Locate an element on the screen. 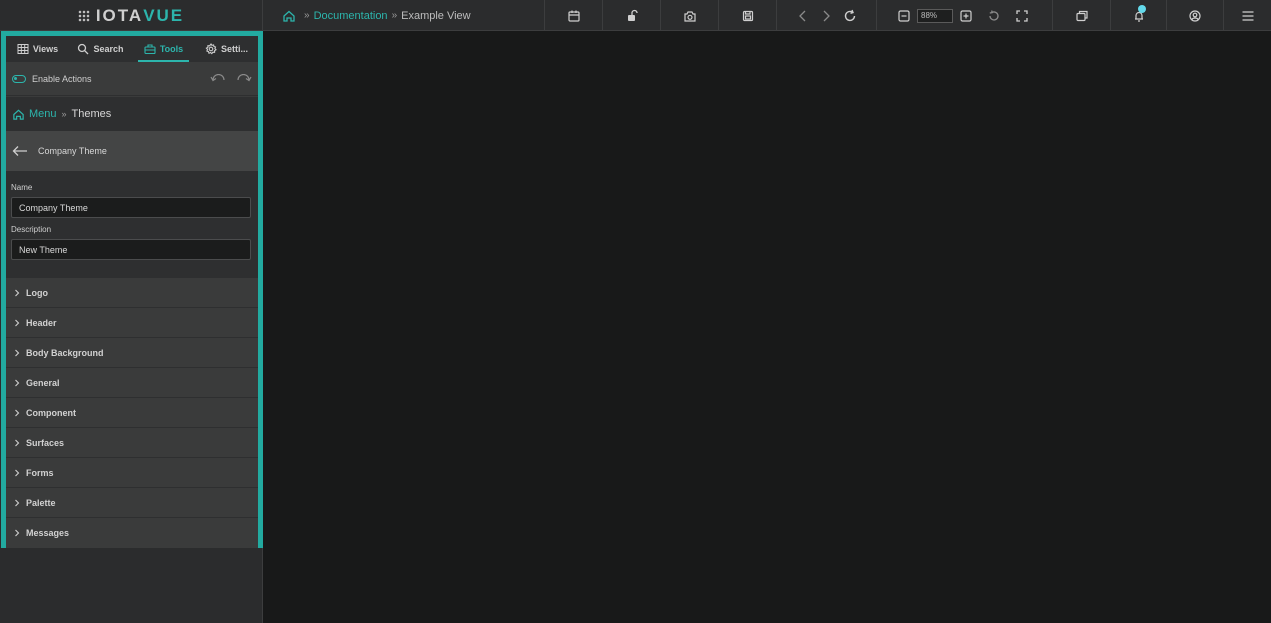 The image size is (1271, 623). lock-button is located at coordinates (631, 15).